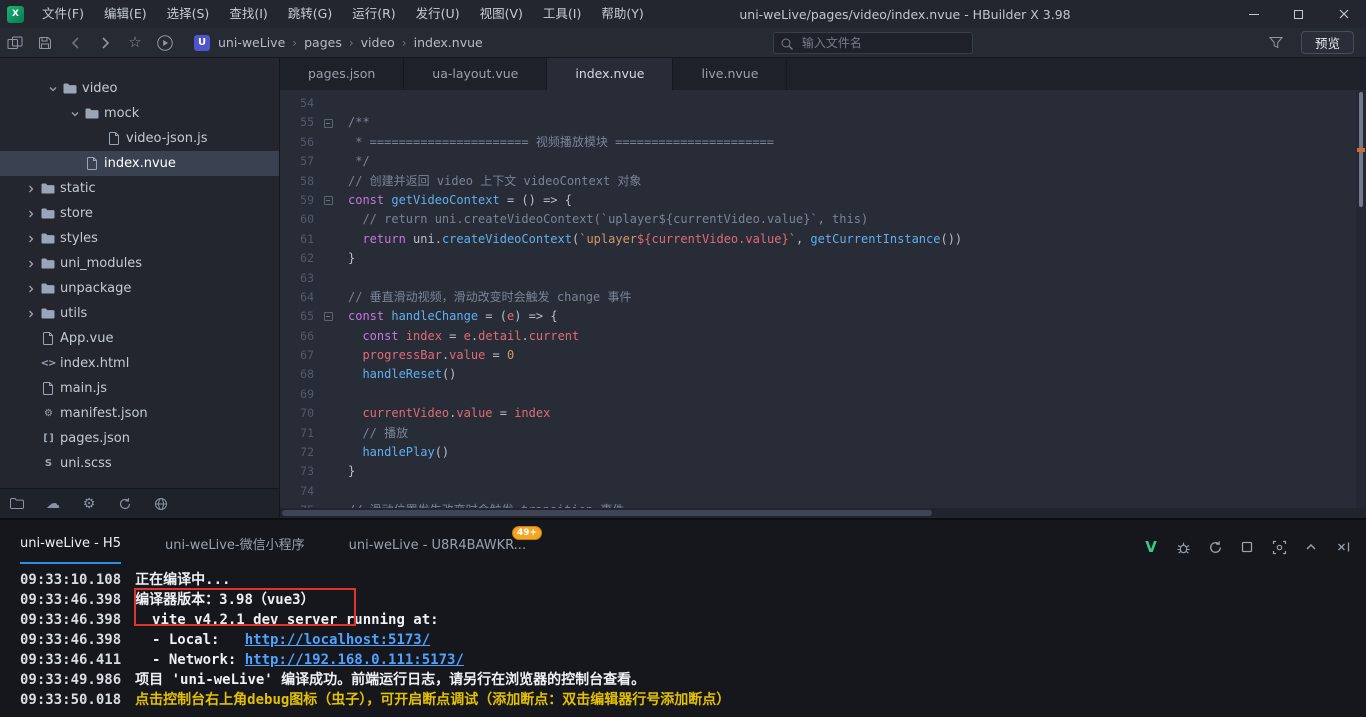  What do you see at coordinates (300, 336) in the screenshot?
I see `line-number: 66` at bounding box center [300, 336].